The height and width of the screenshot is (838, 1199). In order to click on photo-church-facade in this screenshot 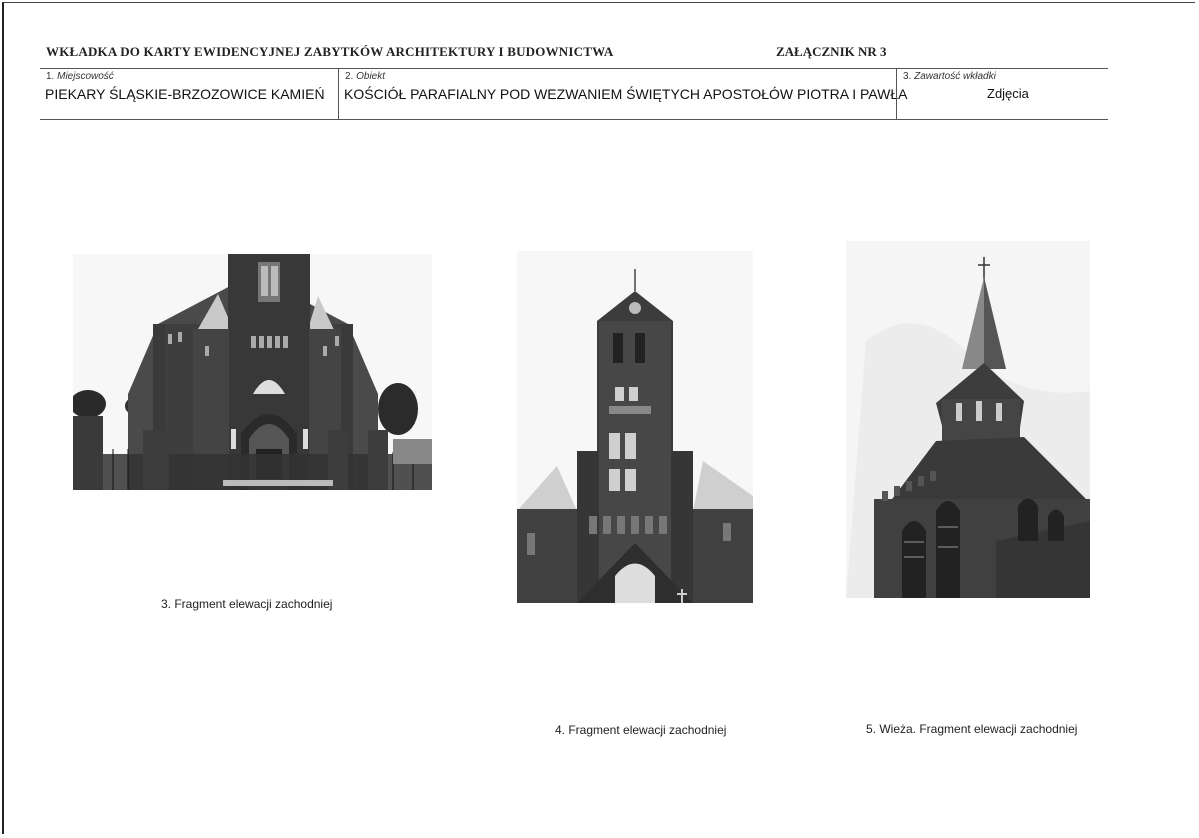, I will do `click(252, 372)`.